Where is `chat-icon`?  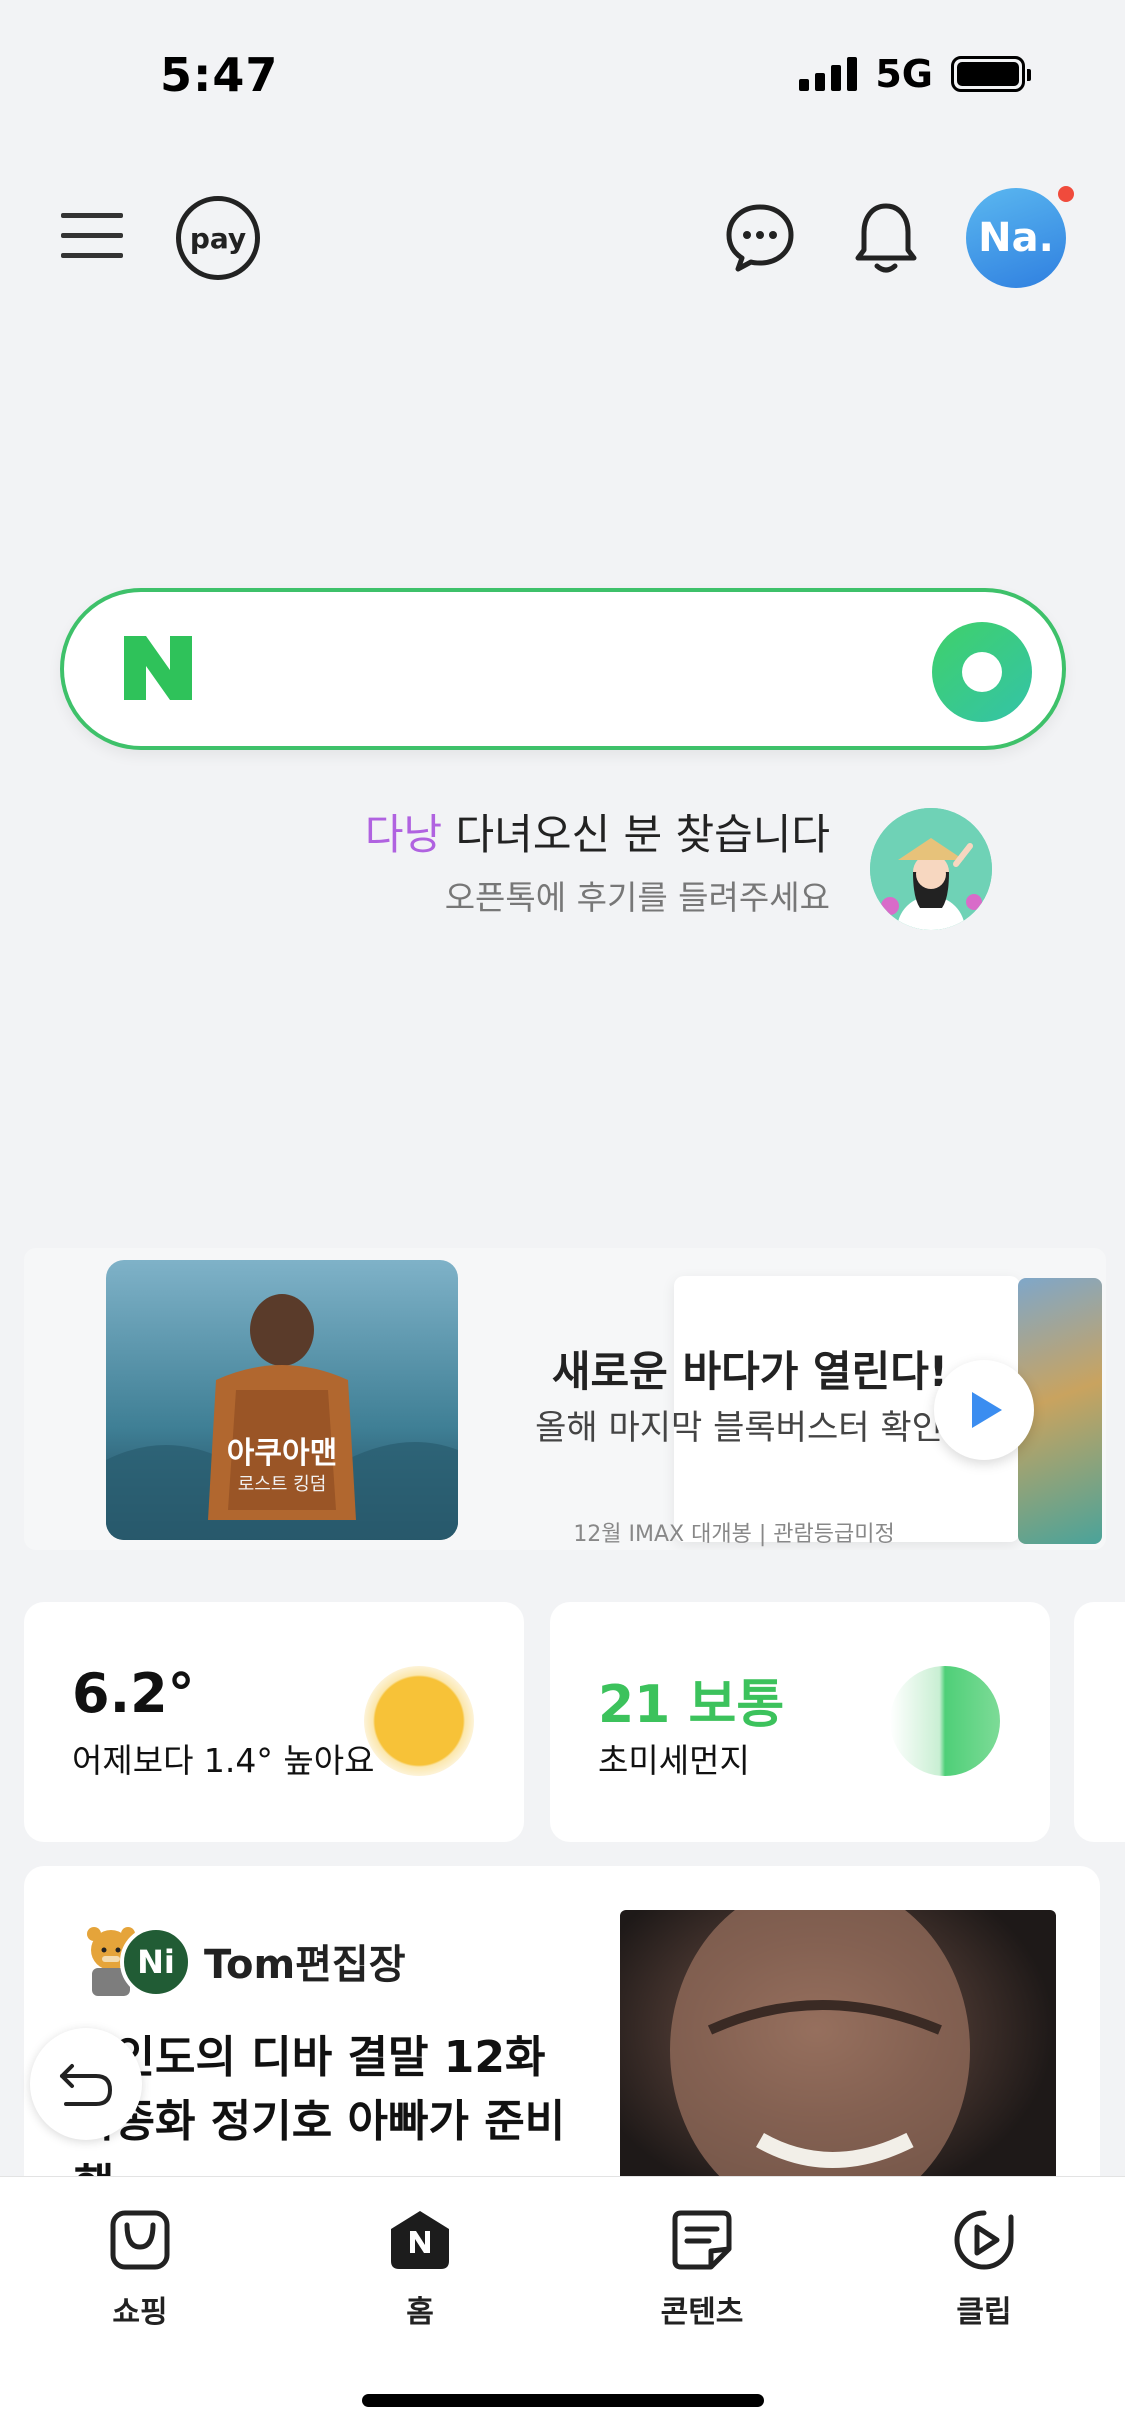
chat-icon is located at coordinates (760, 238).